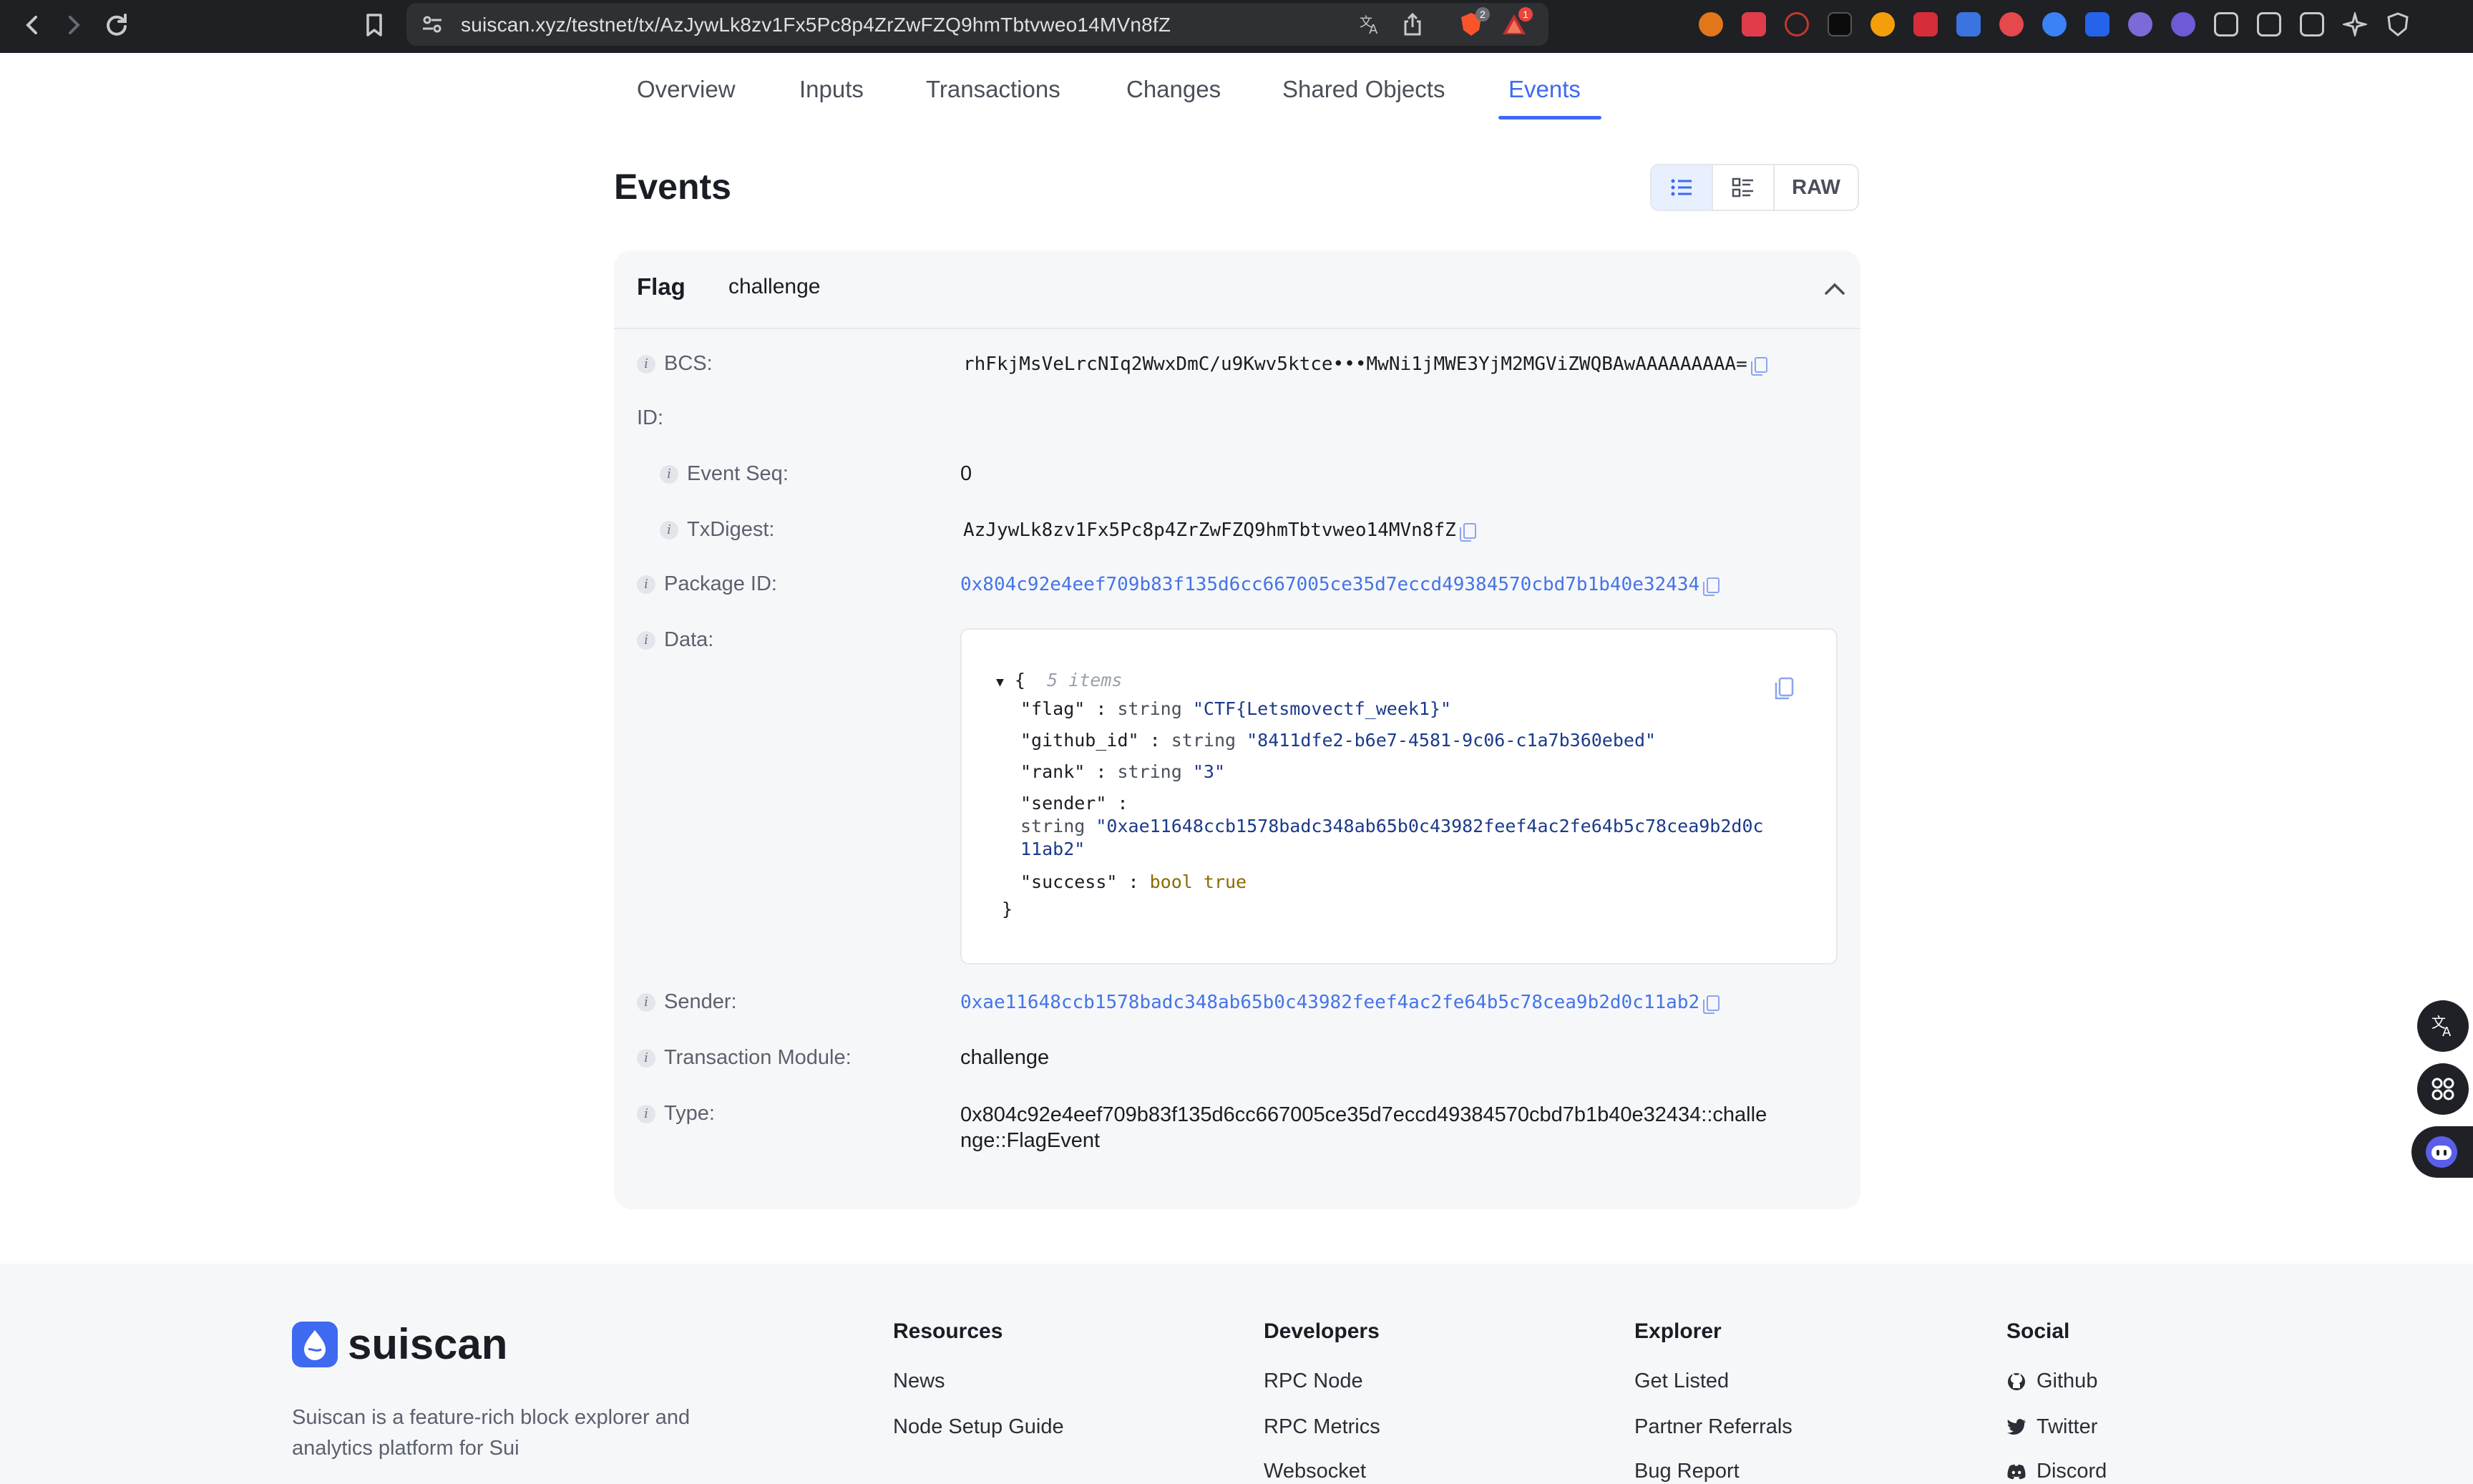  I want to click on bookmark-icon, so click(374, 25).